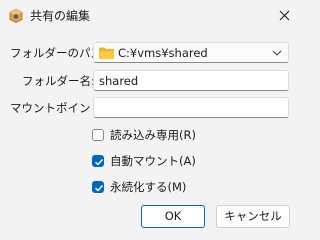 This screenshot has width=320, height=240. Describe the element at coordinates (58, 81) in the screenshot. I see `folder-name-label: フォルダー名:` at that location.